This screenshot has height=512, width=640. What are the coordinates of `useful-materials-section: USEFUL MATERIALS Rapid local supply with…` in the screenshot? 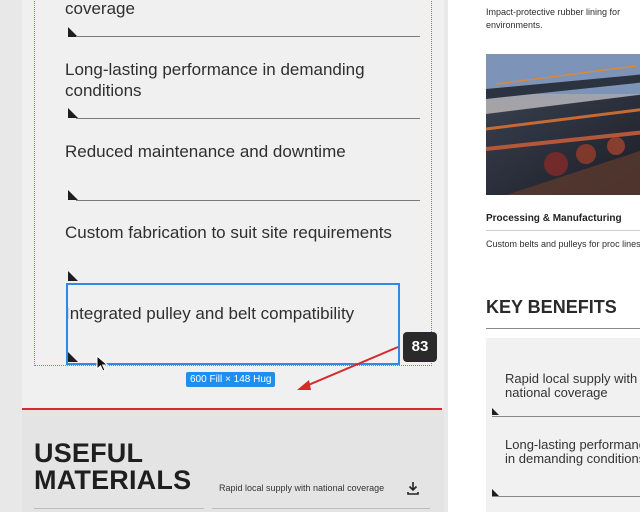 It's located at (233, 461).